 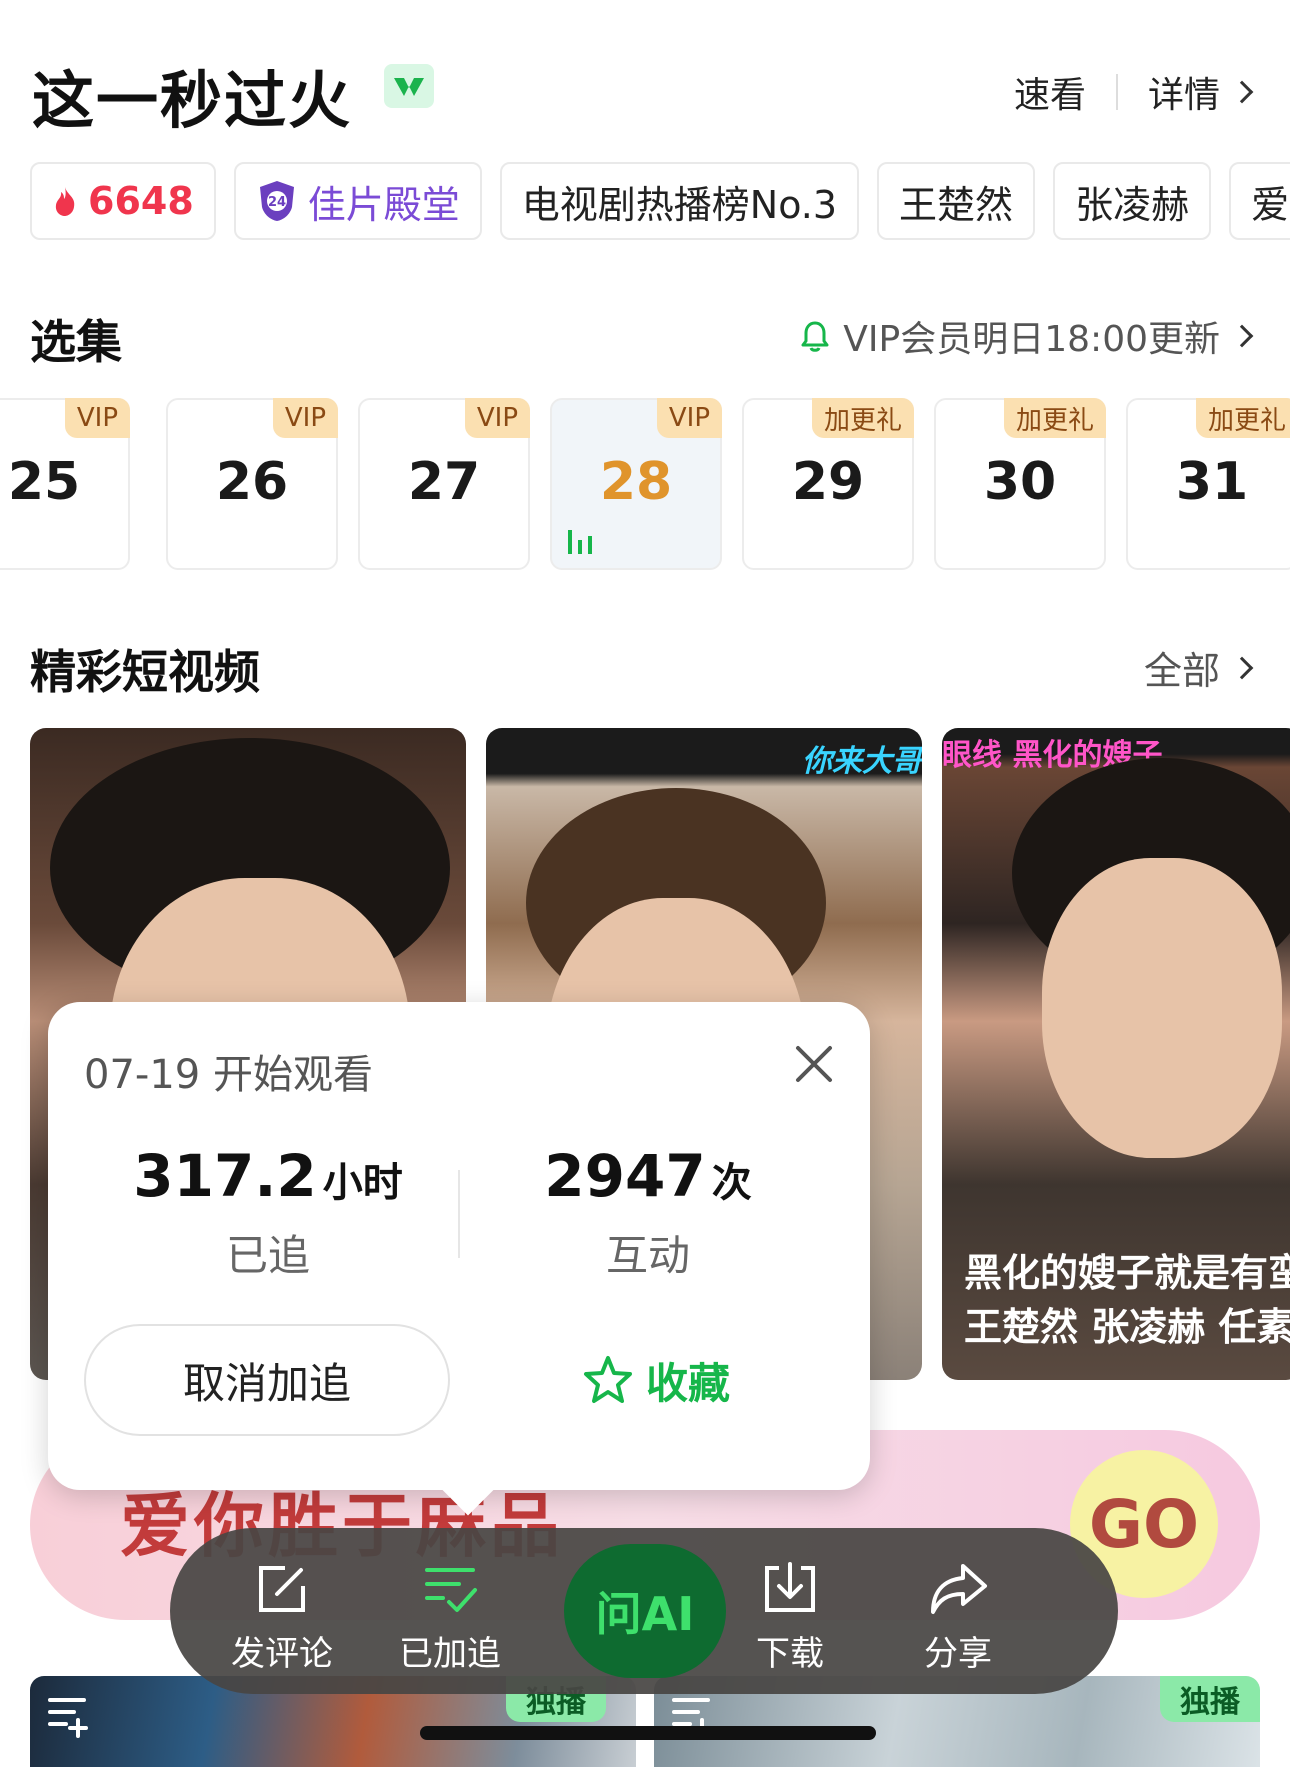 I want to click on download-label: 下载, so click(x=790, y=1654).